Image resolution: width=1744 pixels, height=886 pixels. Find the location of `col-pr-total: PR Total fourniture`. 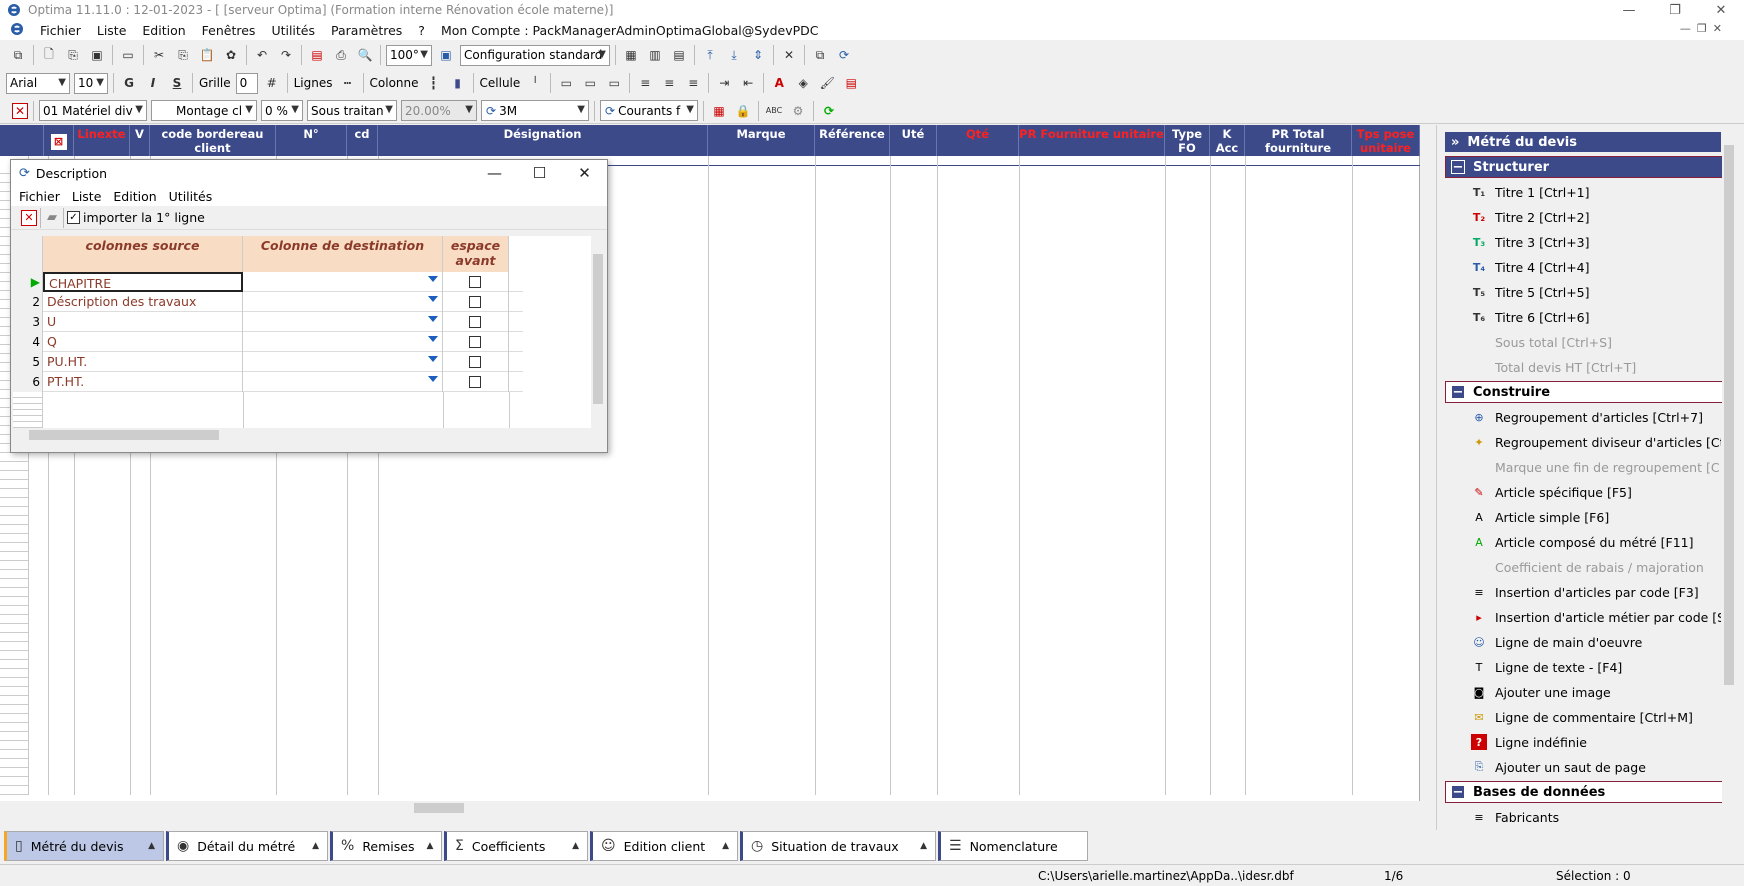

col-pr-total: PR Total fourniture is located at coordinates (1298, 140).